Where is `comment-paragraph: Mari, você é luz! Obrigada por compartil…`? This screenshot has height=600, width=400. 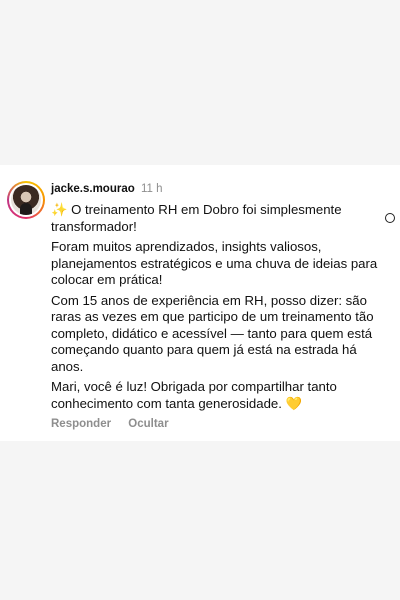 comment-paragraph: Mari, você é luz! Obrigada por compartil… is located at coordinates (194, 395).